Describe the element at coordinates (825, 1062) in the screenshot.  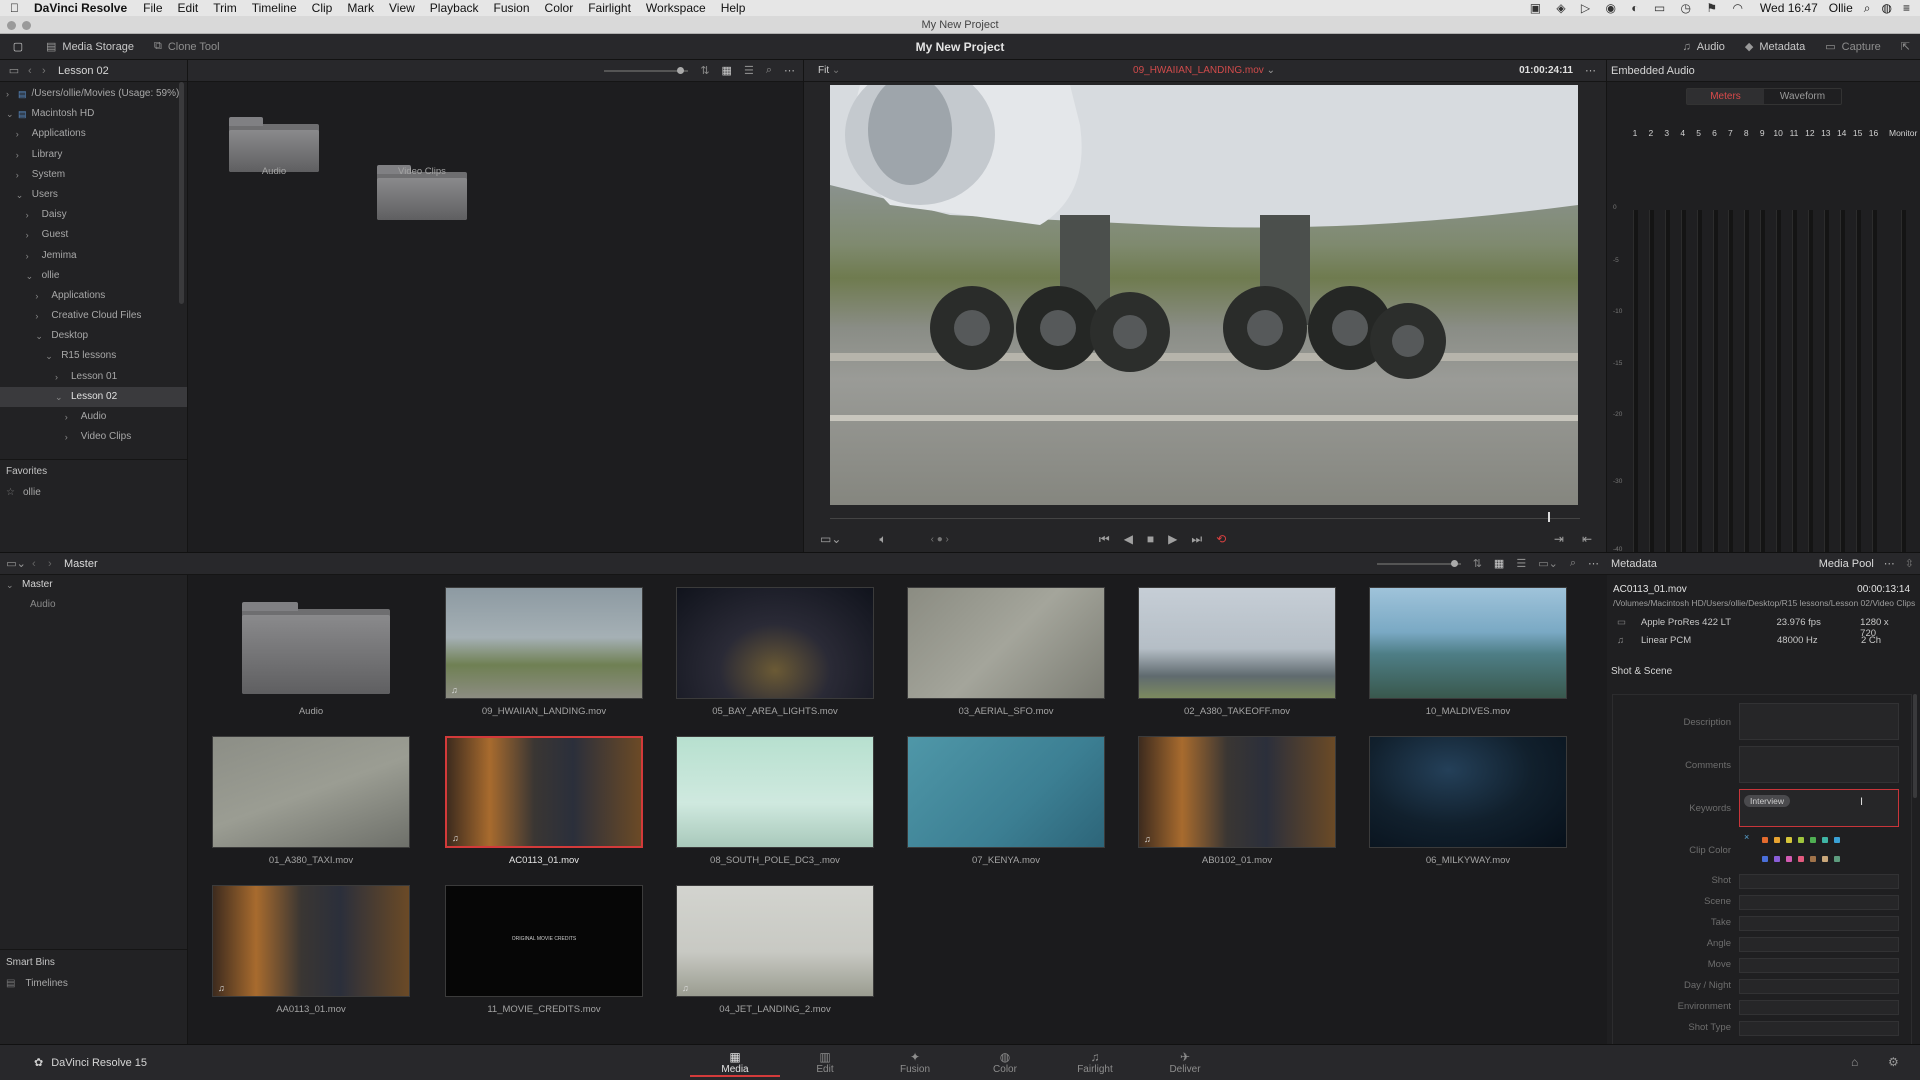
I see `page-tab-edit: ▥ Edit` at that location.